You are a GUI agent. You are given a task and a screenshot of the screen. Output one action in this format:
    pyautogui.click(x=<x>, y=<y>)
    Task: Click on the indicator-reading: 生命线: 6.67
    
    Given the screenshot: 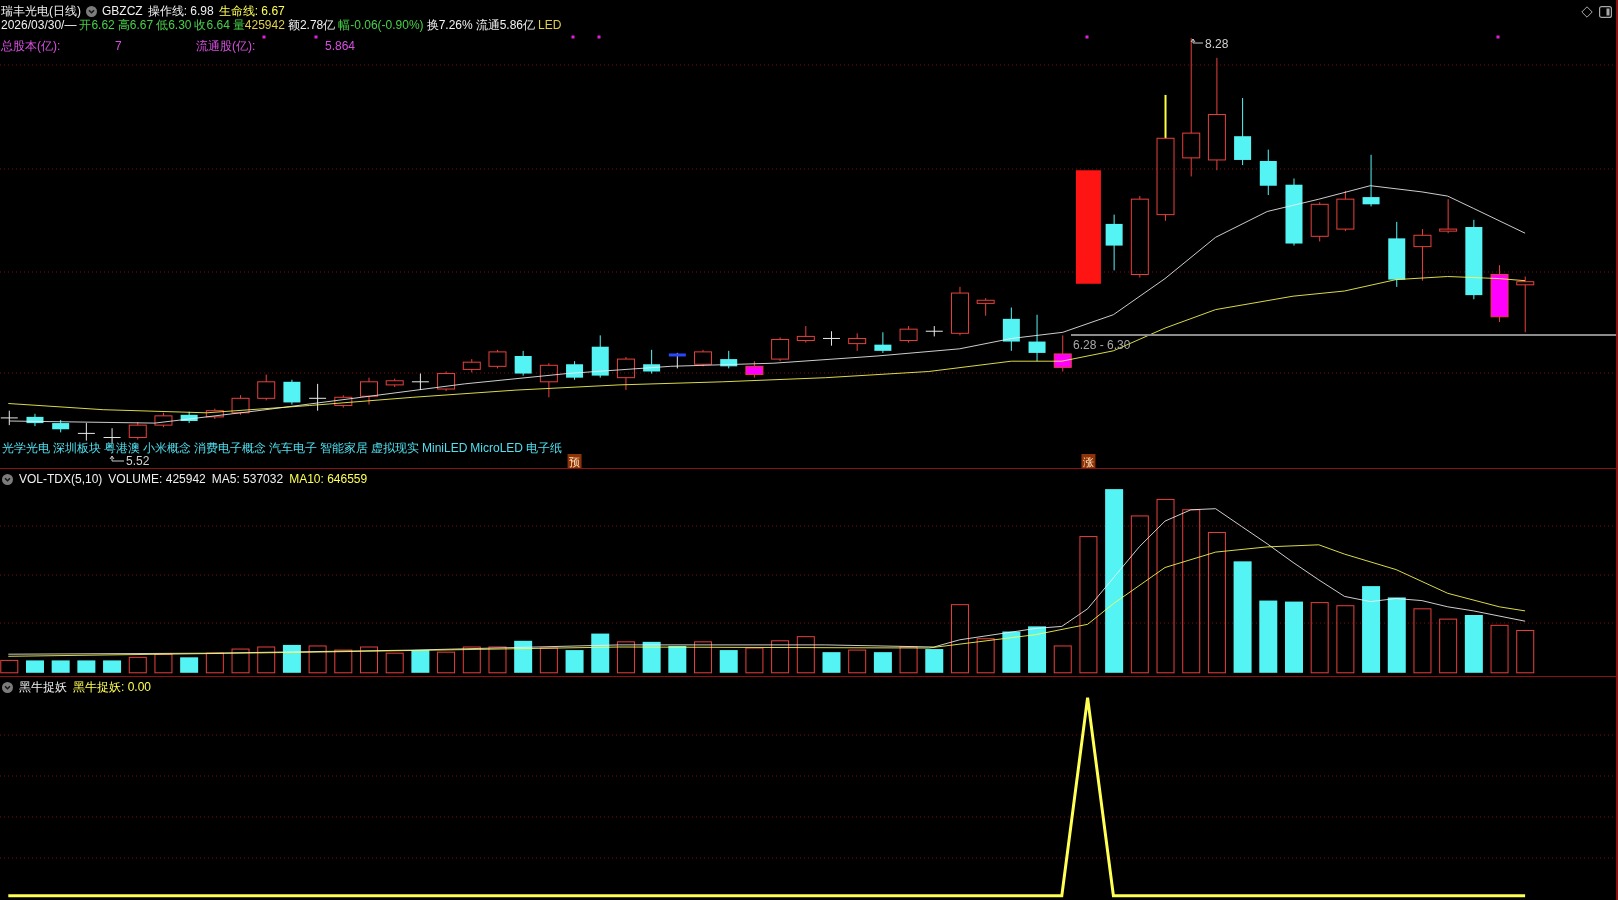 What is the action you would take?
    pyautogui.click(x=251, y=11)
    